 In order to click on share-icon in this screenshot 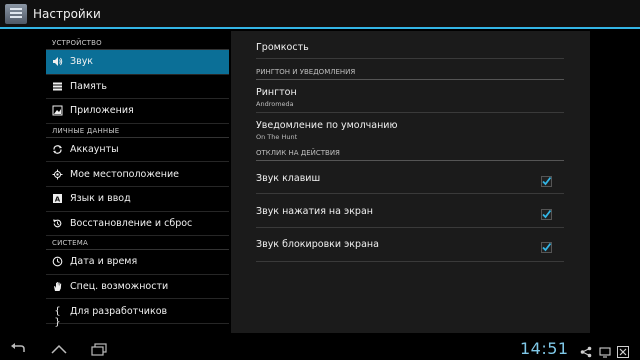, I will do `click(586, 350)`.